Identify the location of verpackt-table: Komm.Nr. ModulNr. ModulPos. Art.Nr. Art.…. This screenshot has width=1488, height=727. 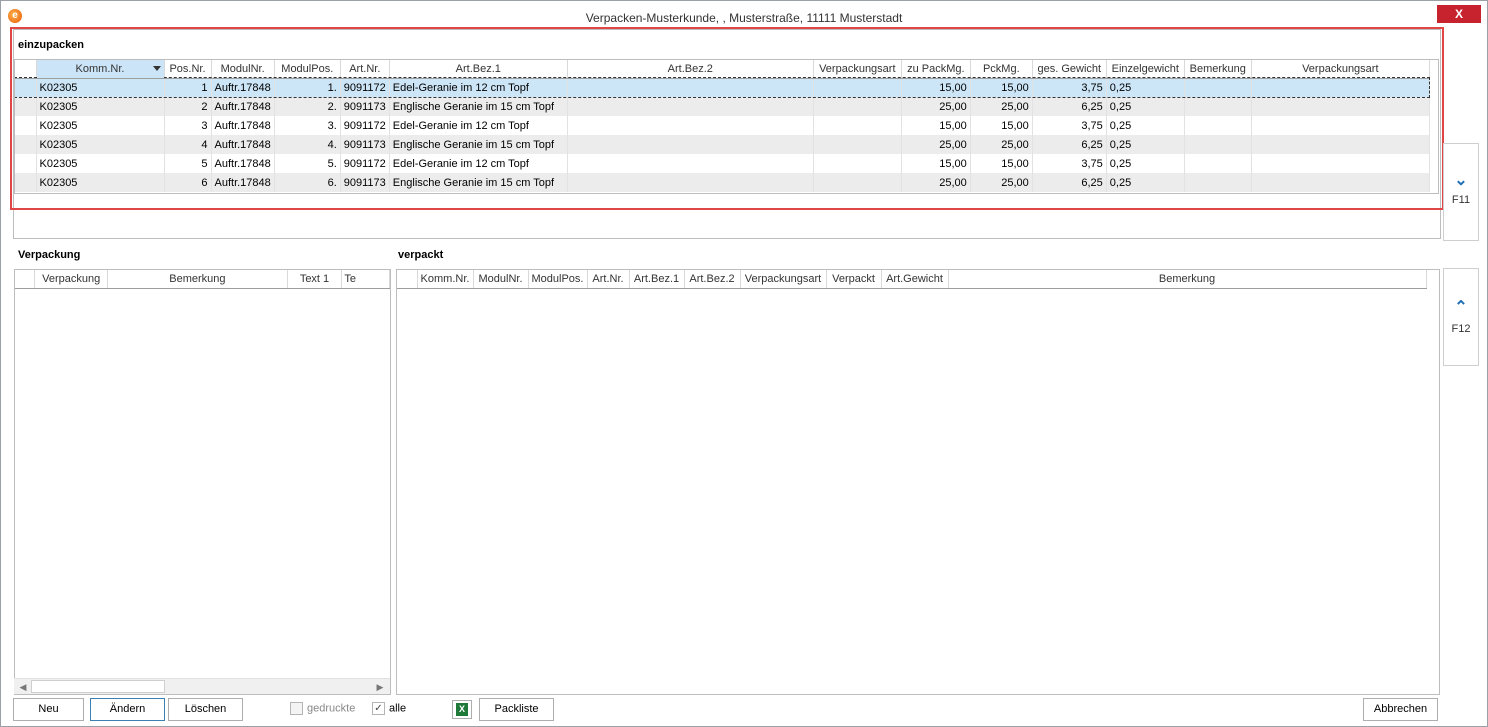
(912, 279).